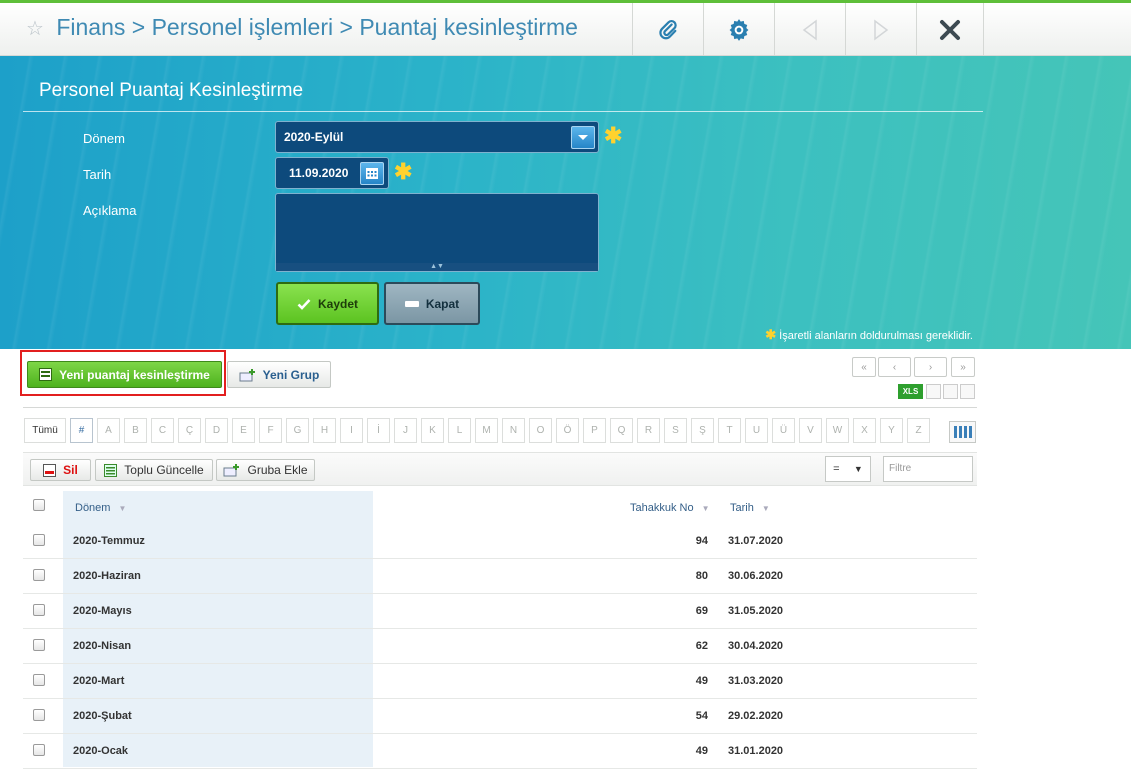  Describe the element at coordinates (351, 430) in the screenshot. I see `letter-filter-item: I` at that location.